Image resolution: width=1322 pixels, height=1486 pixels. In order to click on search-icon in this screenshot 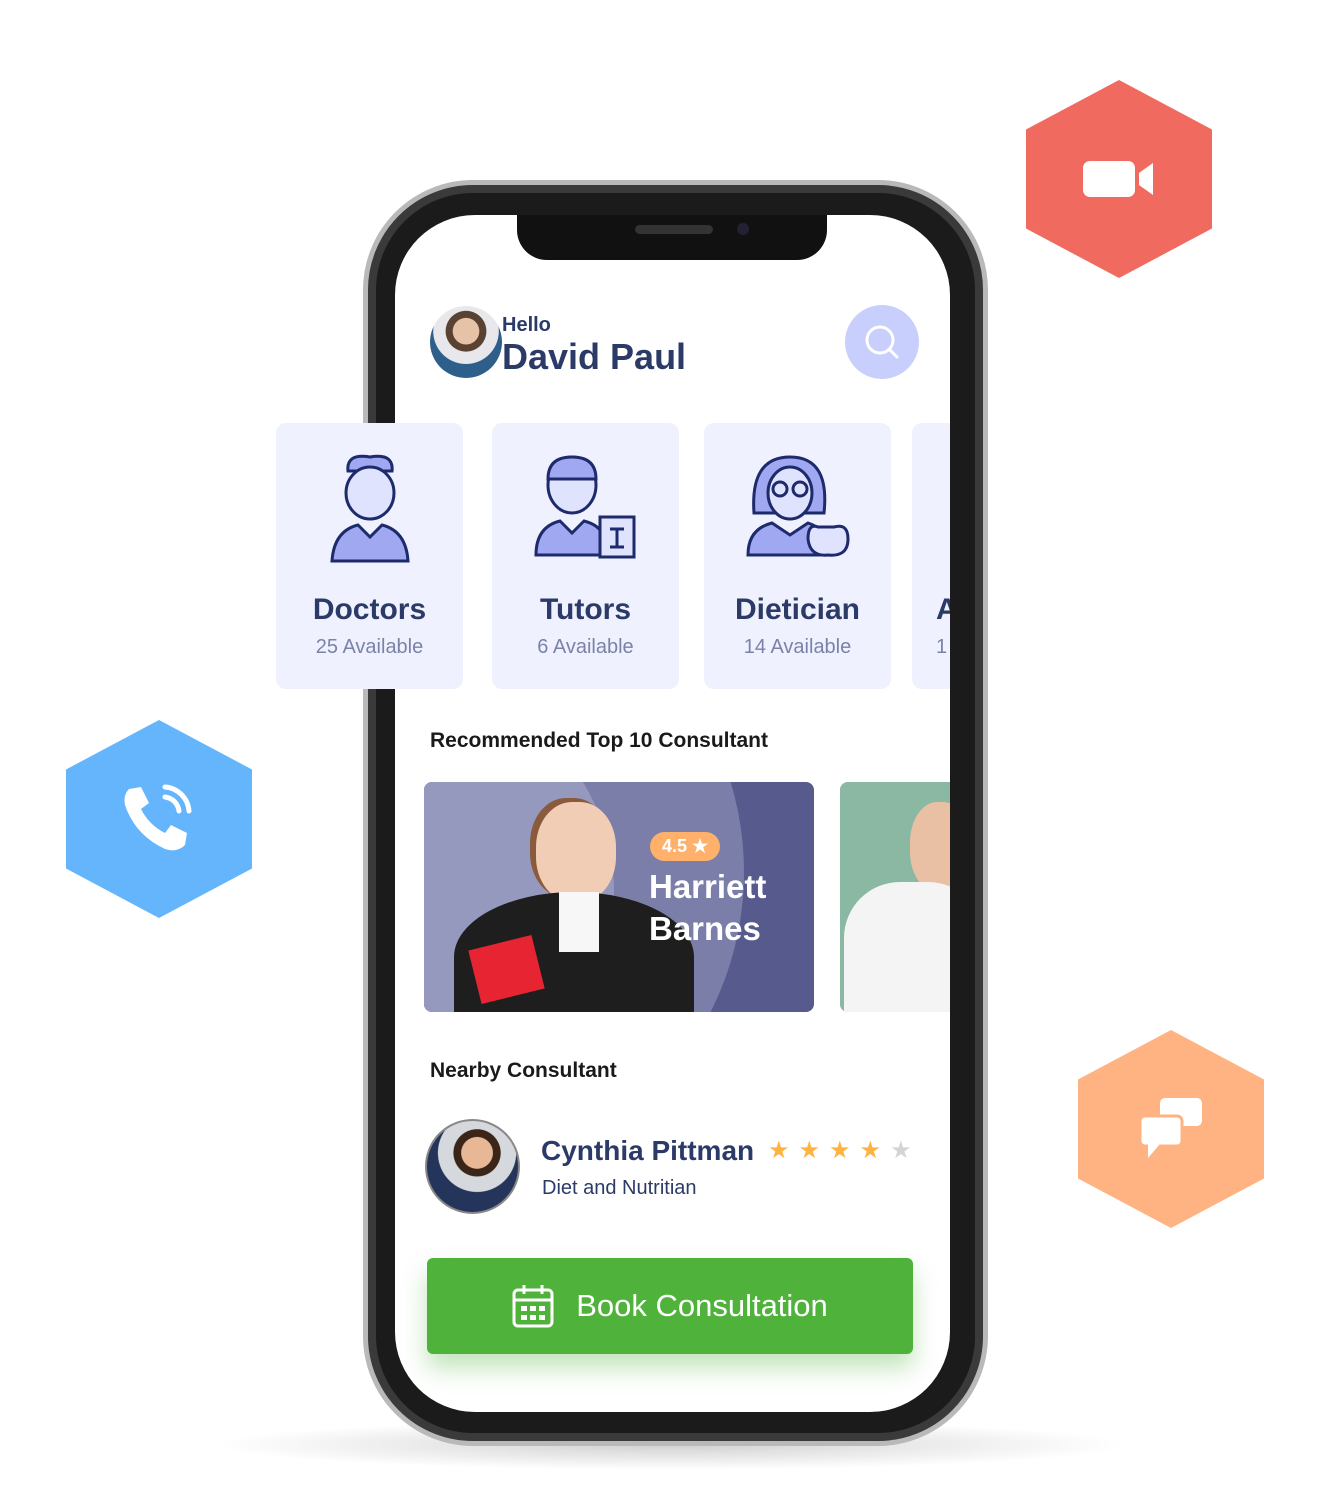, I will do `click(882, 342)`.